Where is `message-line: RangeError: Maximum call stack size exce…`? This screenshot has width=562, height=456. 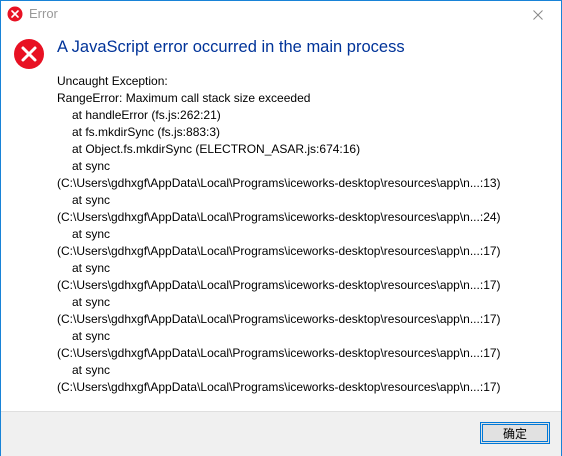
message-line: RangeError: Maximum call stack size exce… is located at coordinates (184, 98).